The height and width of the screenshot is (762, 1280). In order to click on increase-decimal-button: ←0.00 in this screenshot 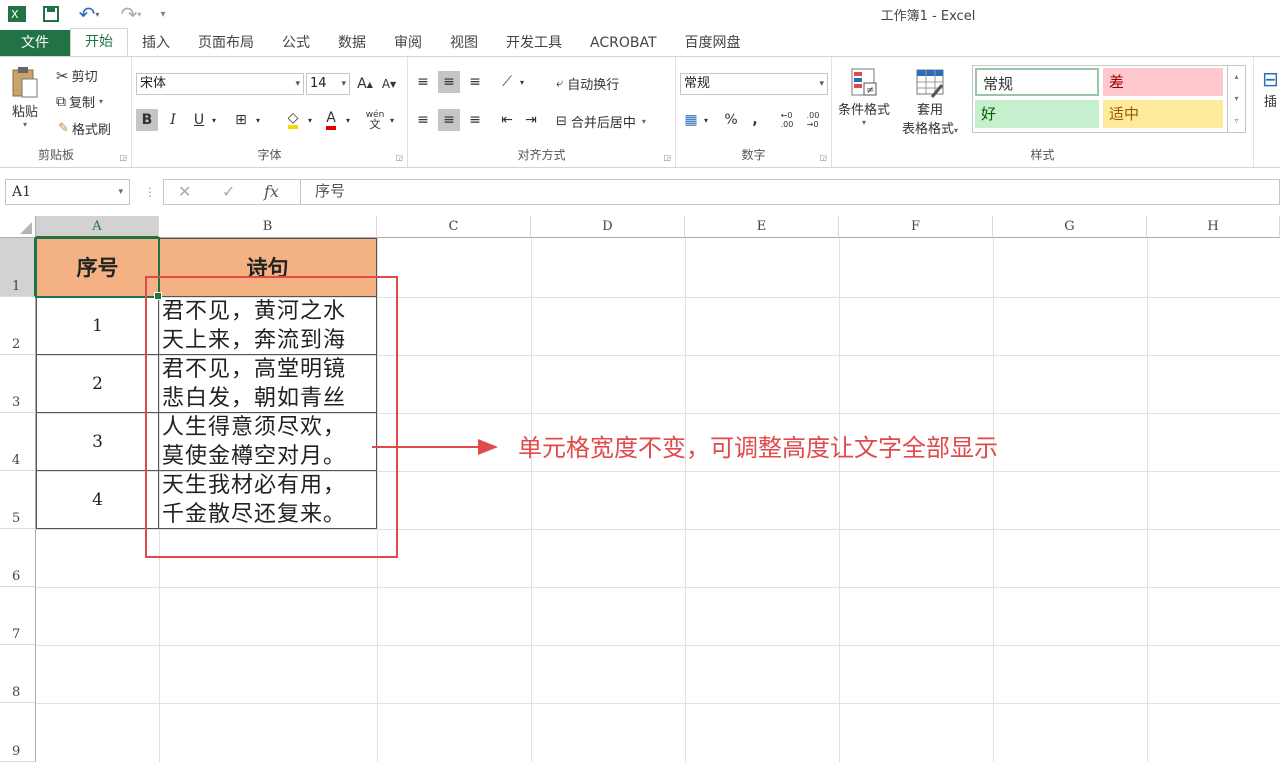, I will do `click(787, 120)`.